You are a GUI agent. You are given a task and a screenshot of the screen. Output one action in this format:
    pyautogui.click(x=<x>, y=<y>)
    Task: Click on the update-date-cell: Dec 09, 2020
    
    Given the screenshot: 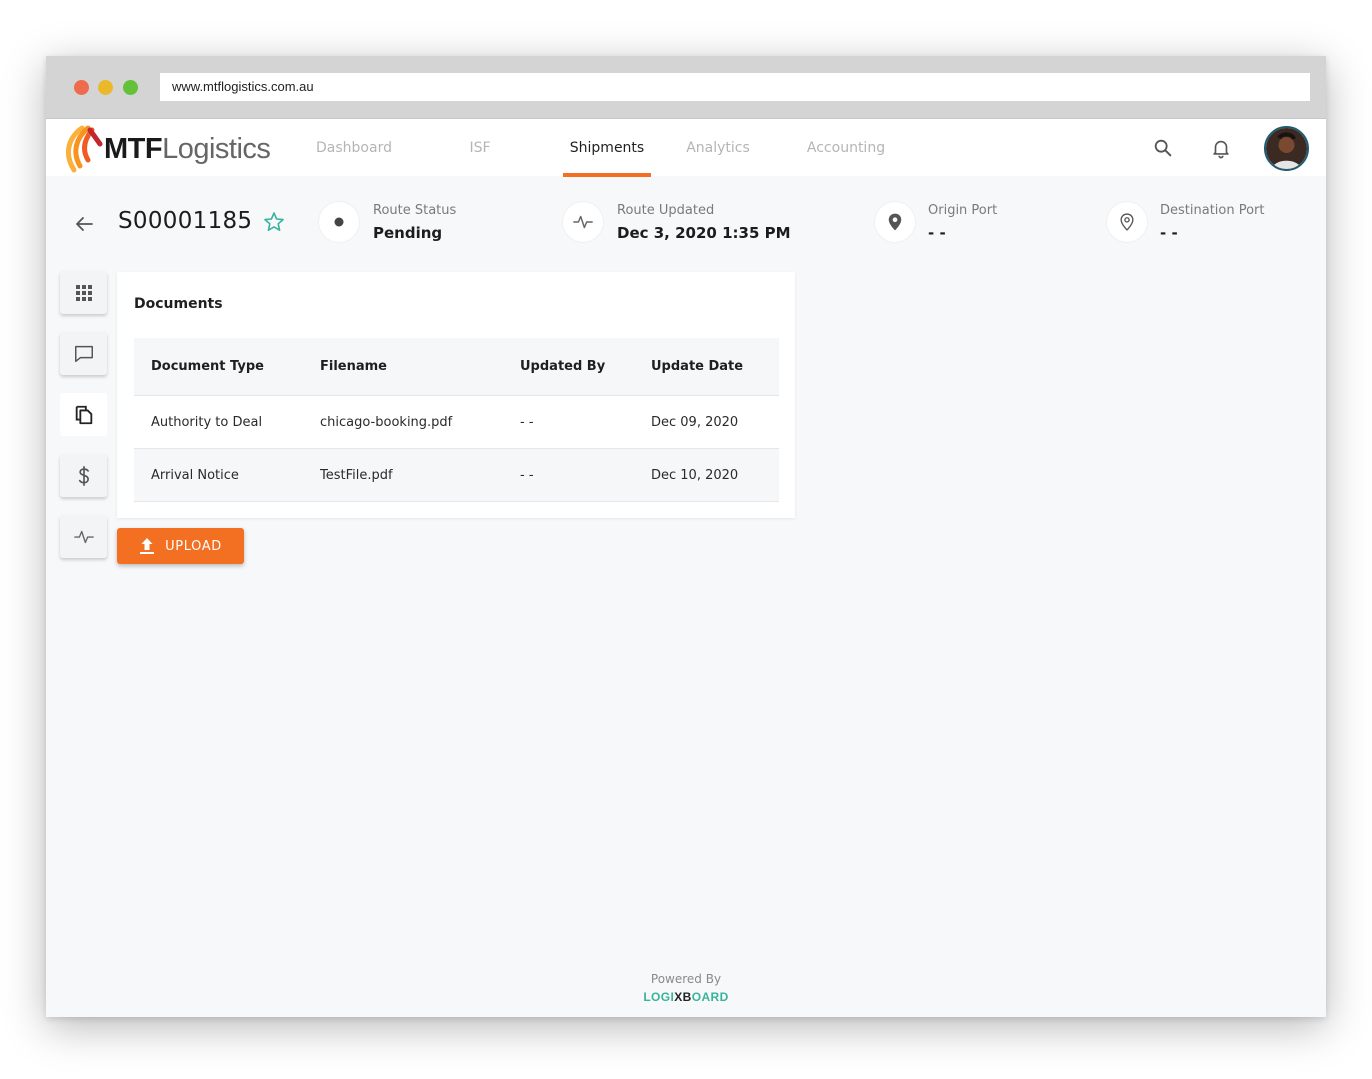 What is the action you would take?
    pyautogui.click(x=695, y=422)
    